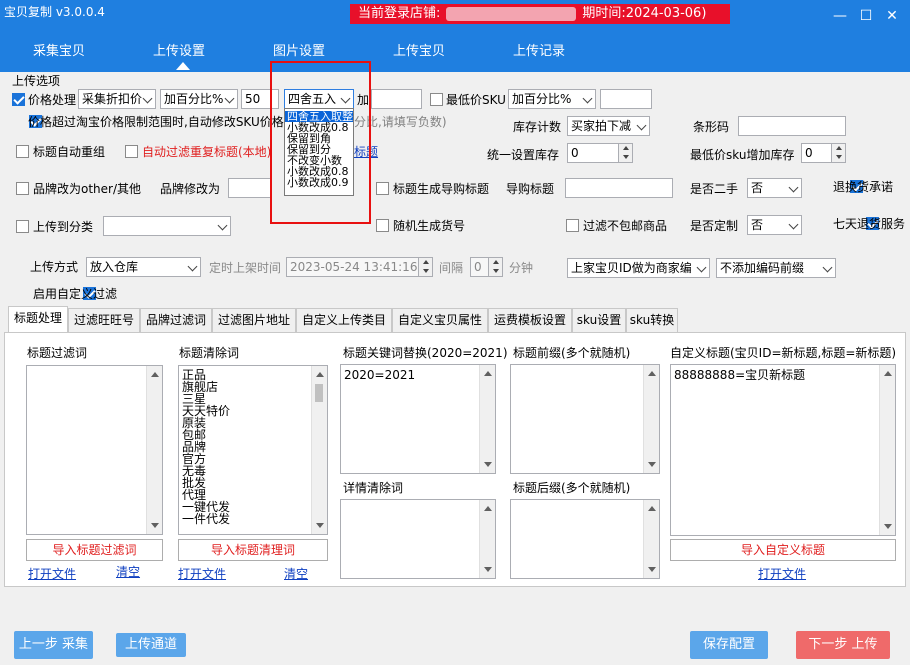 This screenshot has width=910, height=665. I want to click on upload-channel-button: 上传通道, so click(151, 645).